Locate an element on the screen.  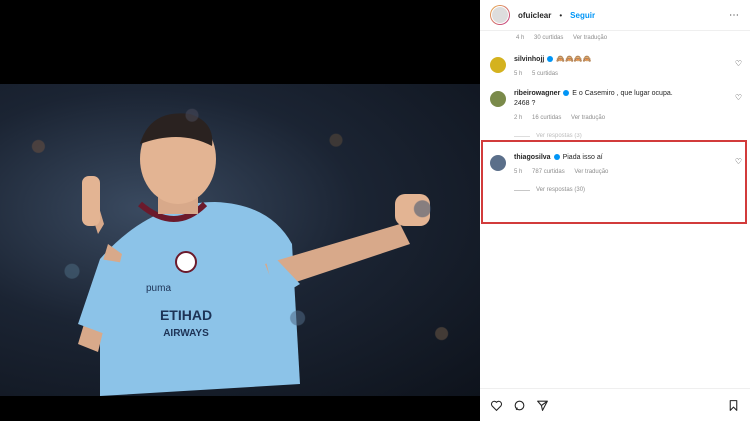
action-bar is located at coordinates (615, 404).